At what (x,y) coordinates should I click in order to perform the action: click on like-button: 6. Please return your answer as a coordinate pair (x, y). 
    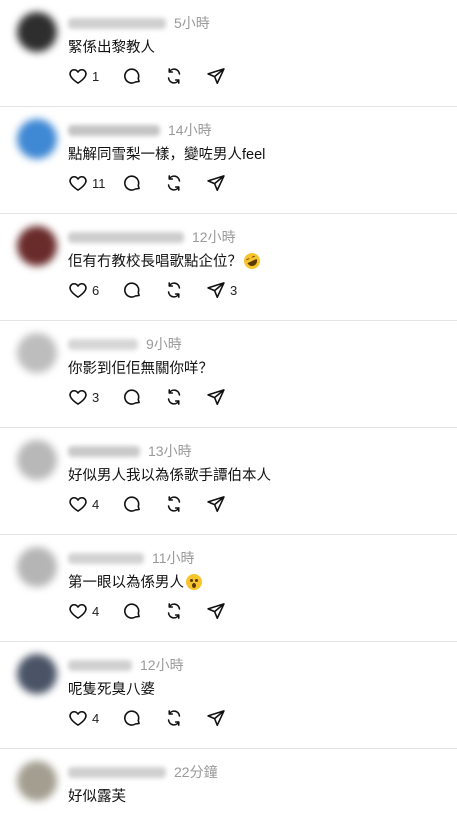
    Looking at the image, I should click on (83, 290).